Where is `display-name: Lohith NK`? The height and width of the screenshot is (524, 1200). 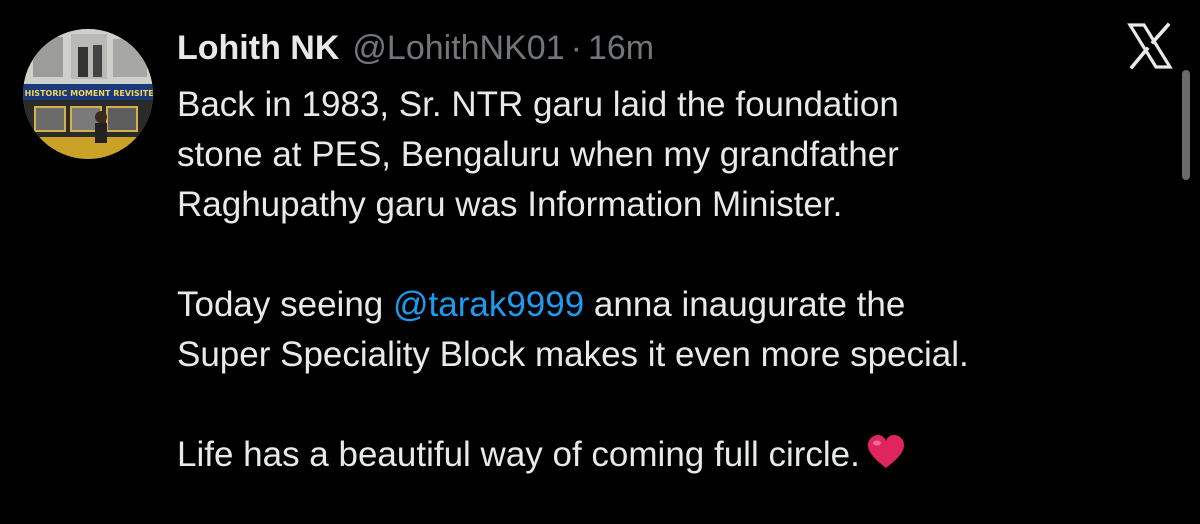 display-name: Lohith NK is located at coordinates (258, 48).